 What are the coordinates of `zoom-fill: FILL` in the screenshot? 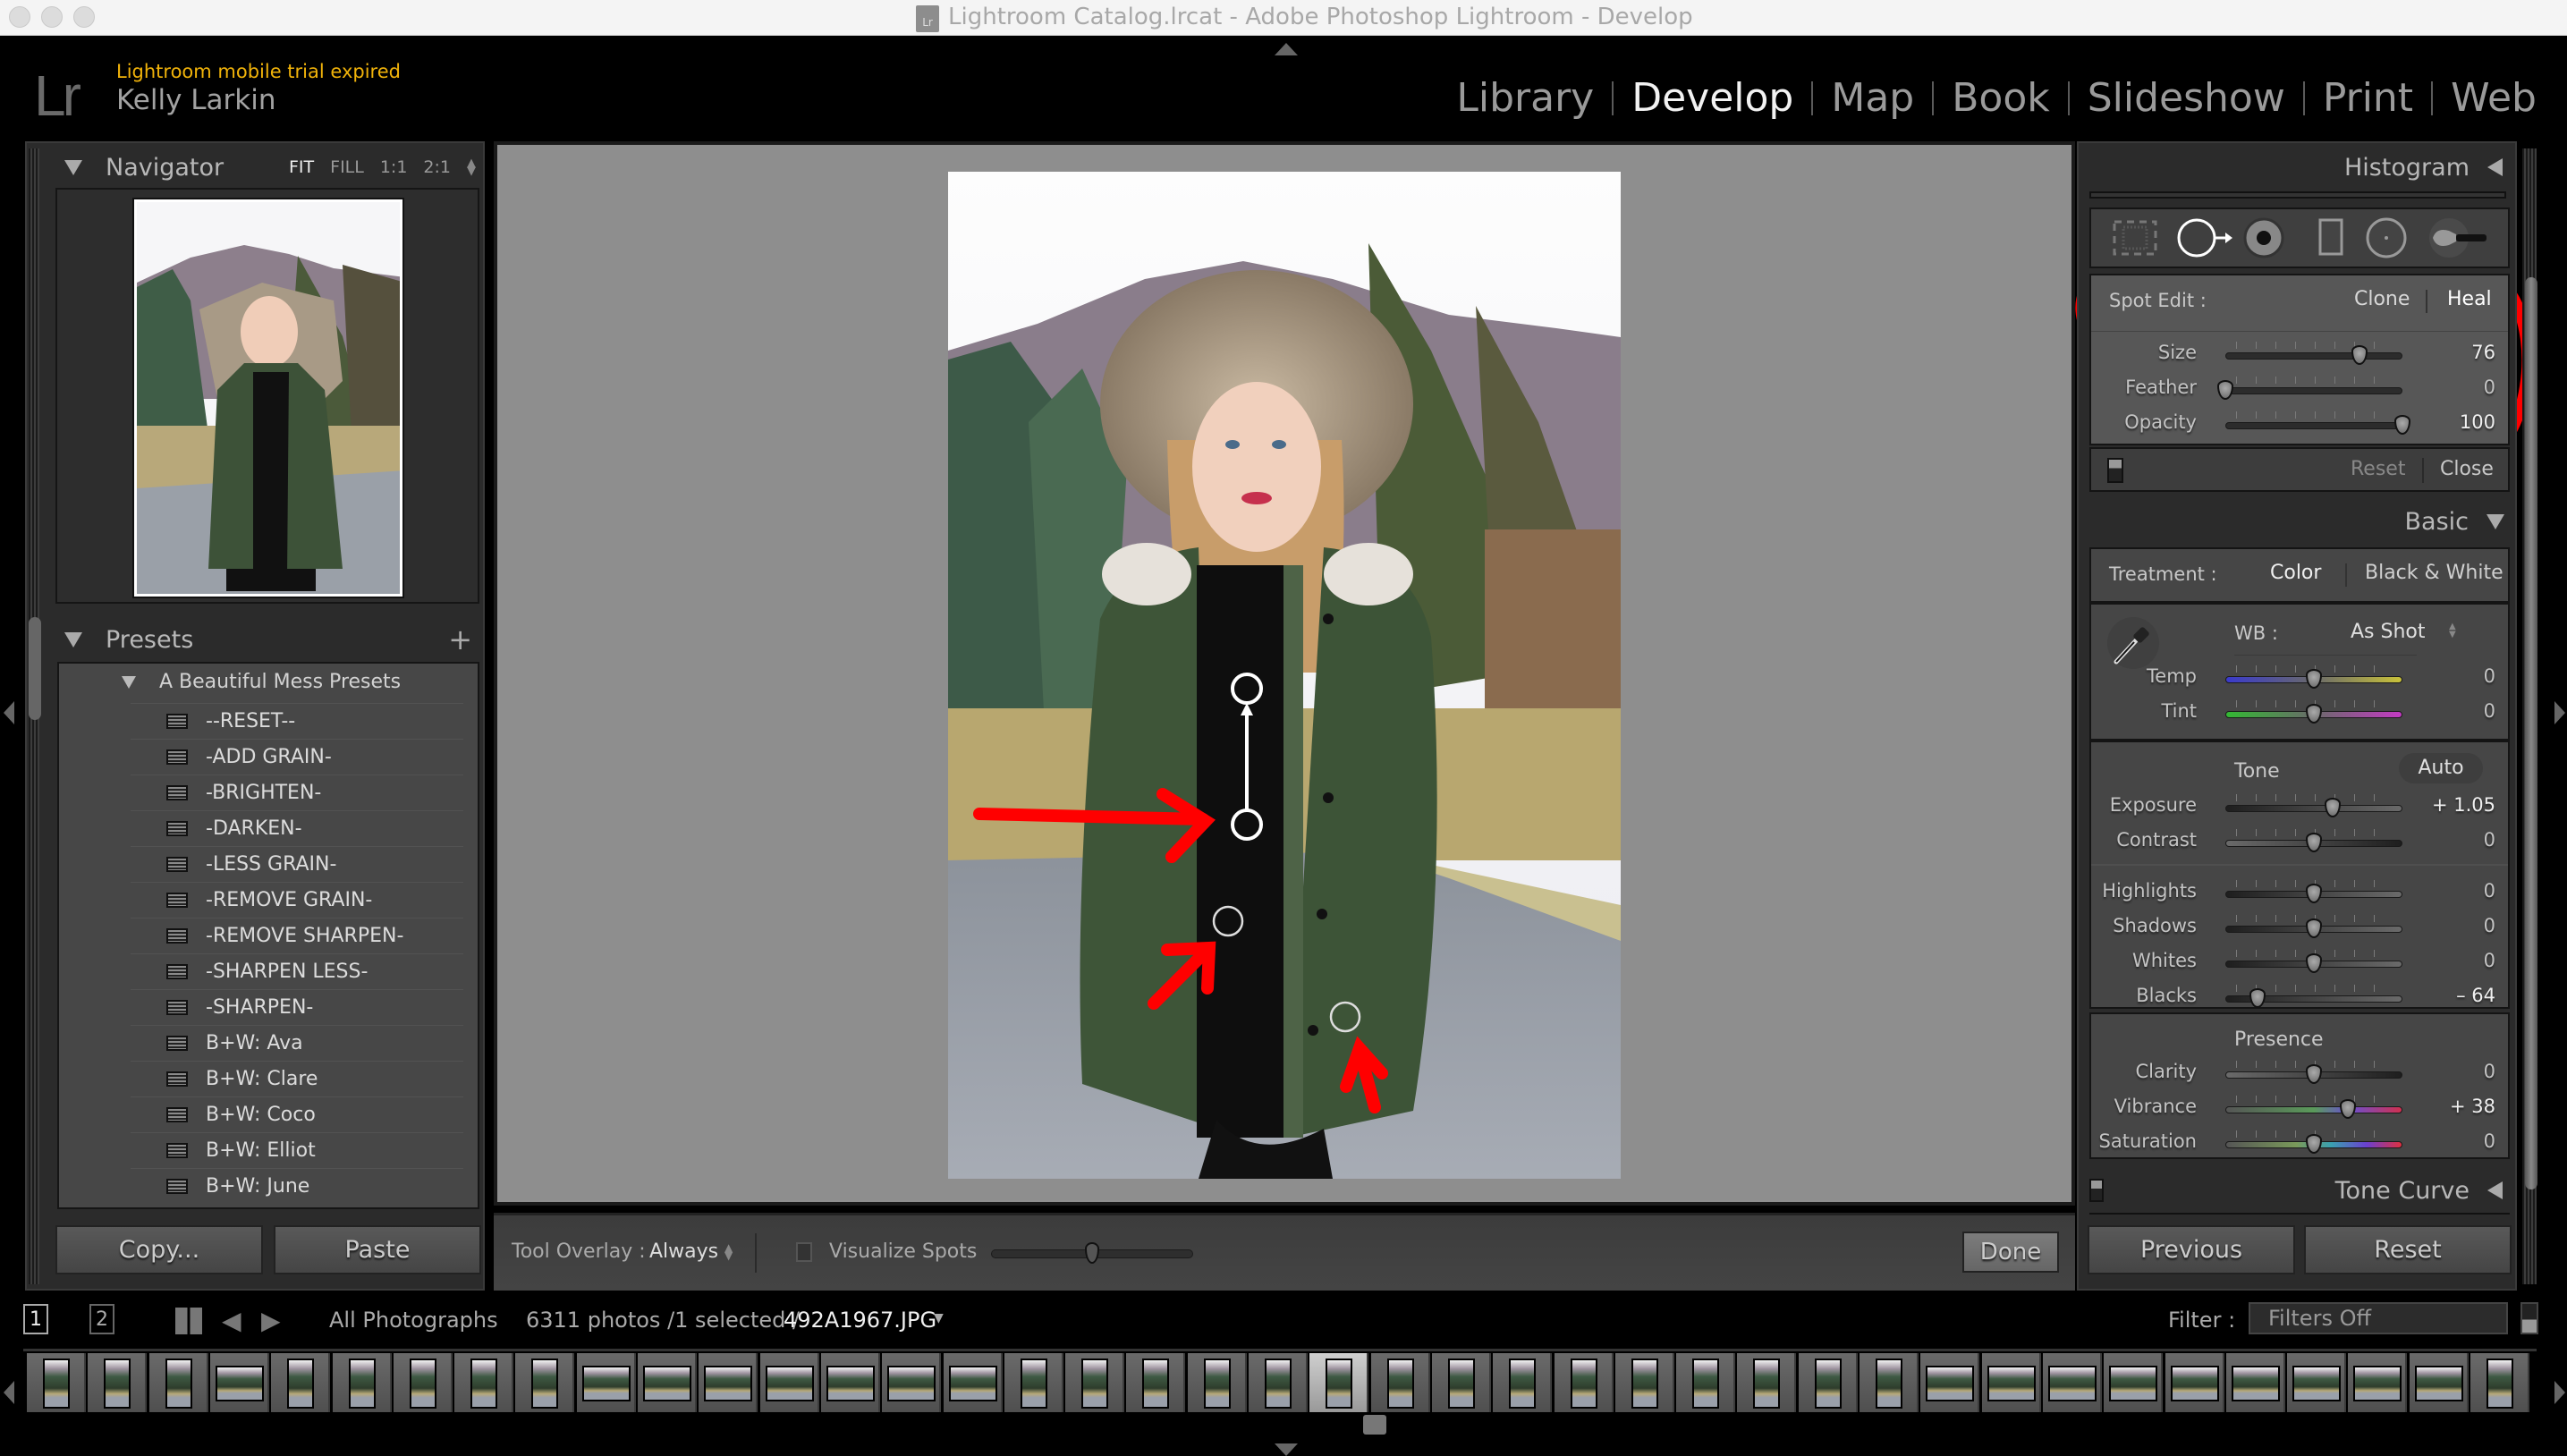 It's located at (347, 167).